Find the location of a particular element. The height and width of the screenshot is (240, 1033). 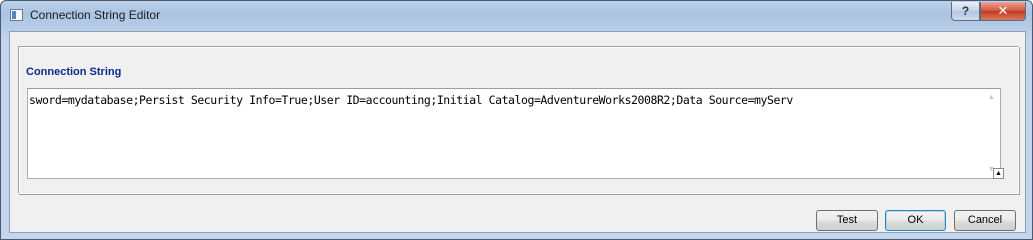

connection-string-label: Connection String is located at coordinates (74, 72).